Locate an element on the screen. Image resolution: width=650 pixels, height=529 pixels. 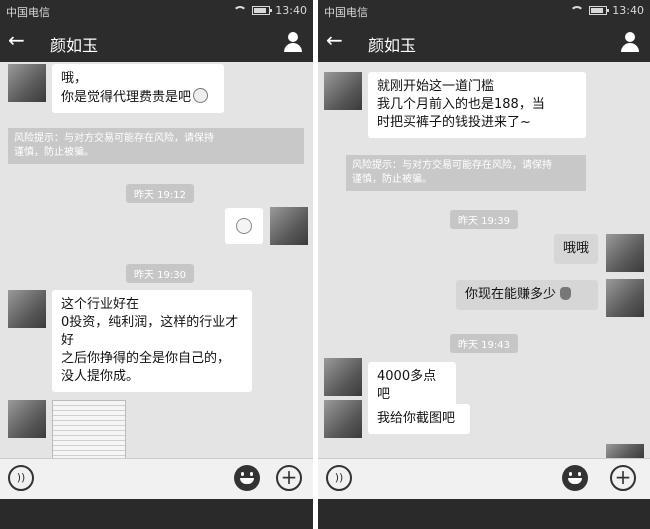
message-text: 你现在能赚多少 is located at coordinates (511, 294).